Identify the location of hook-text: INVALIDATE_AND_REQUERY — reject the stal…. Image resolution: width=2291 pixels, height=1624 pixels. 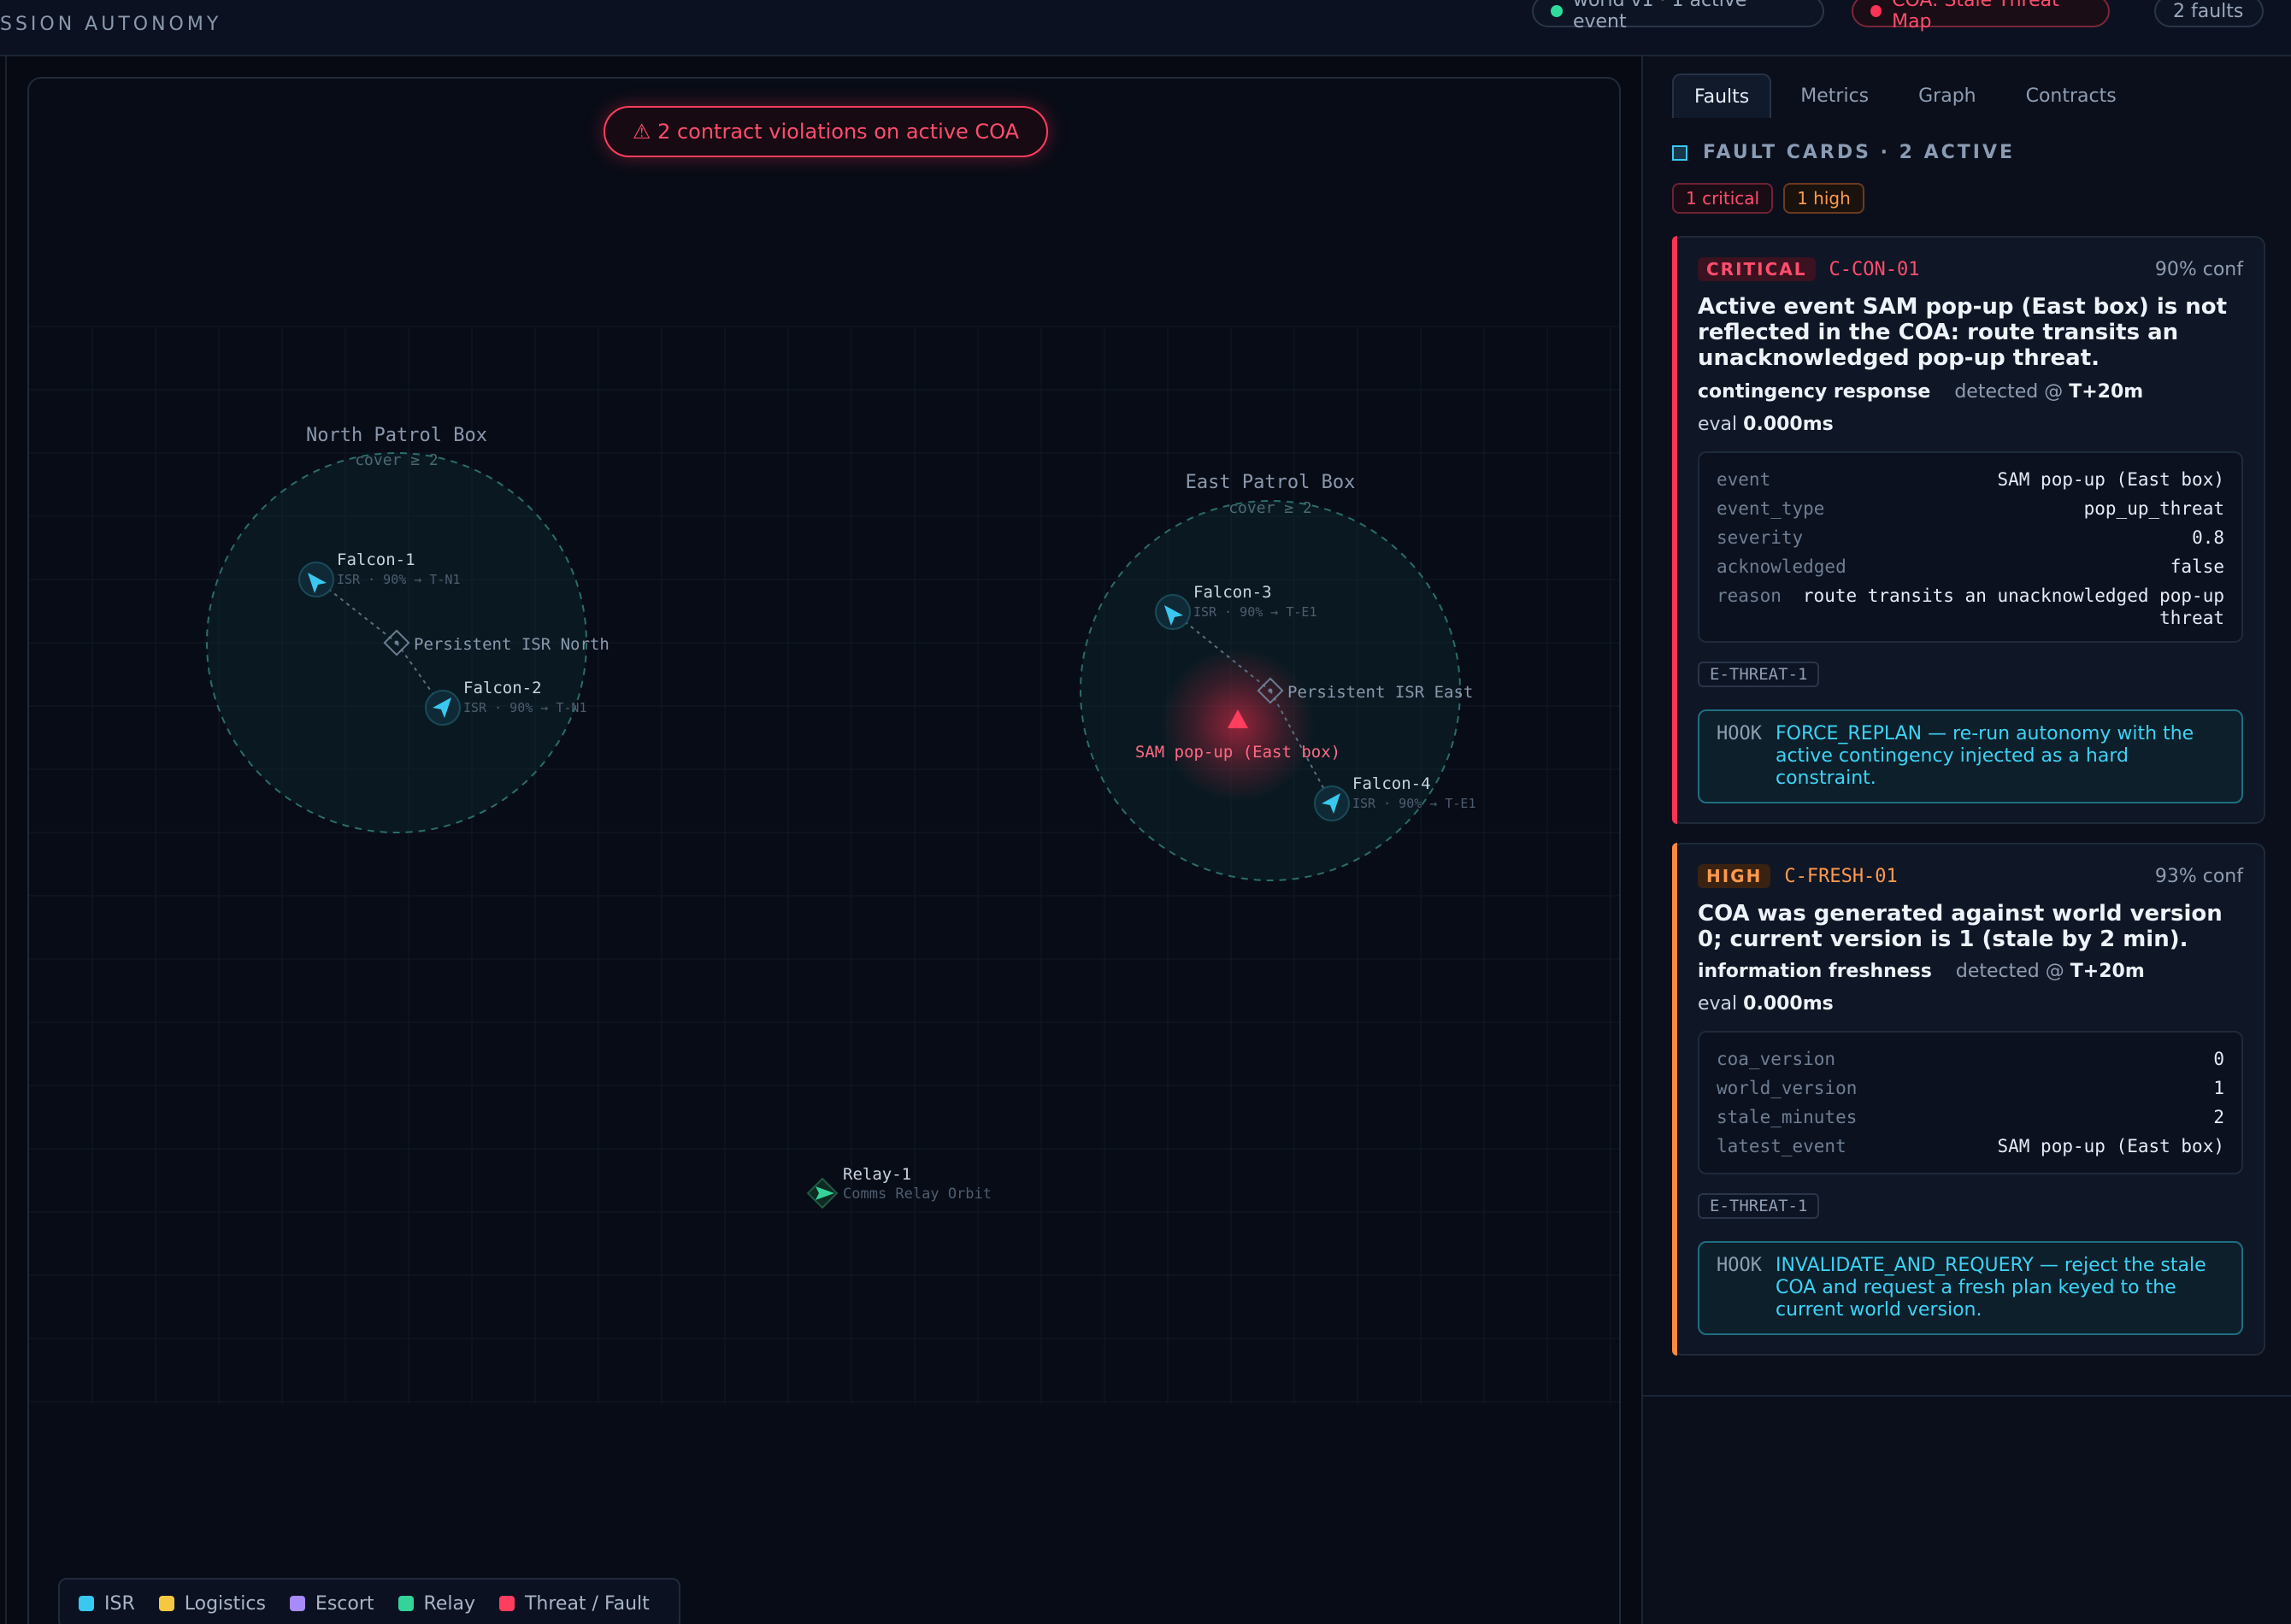
(1991, 1288).